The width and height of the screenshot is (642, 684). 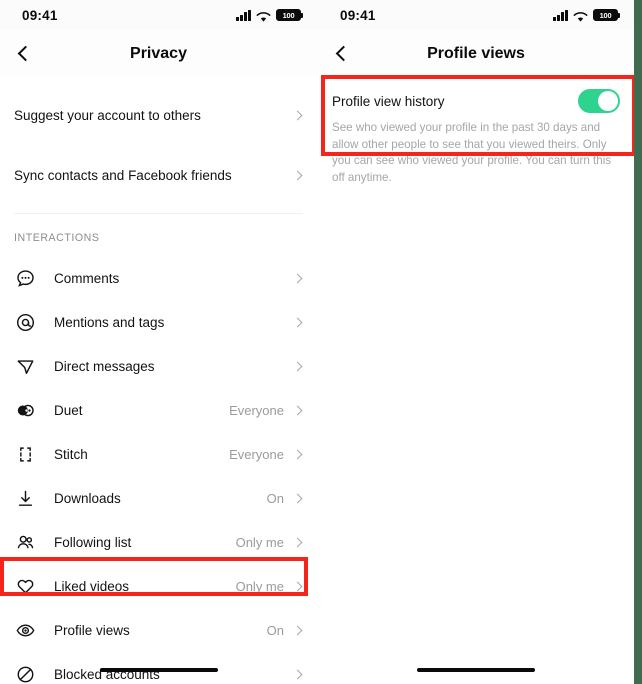 What do you see at coordinates (608, 101) in the screenshot?
I see `toggle-knob` at bounding box center [608, 101].